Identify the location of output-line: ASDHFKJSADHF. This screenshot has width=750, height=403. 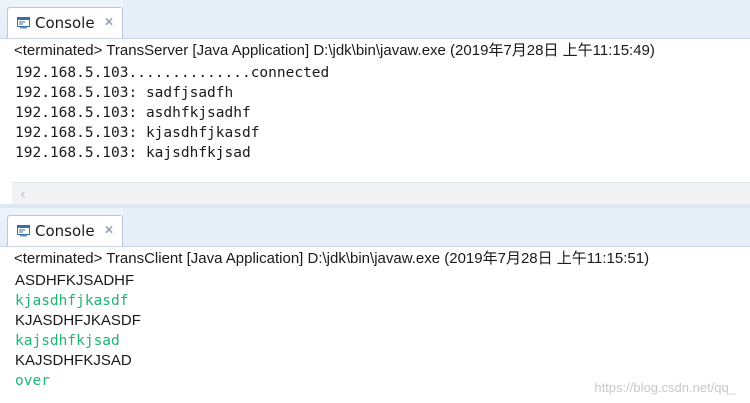
(75, 280).